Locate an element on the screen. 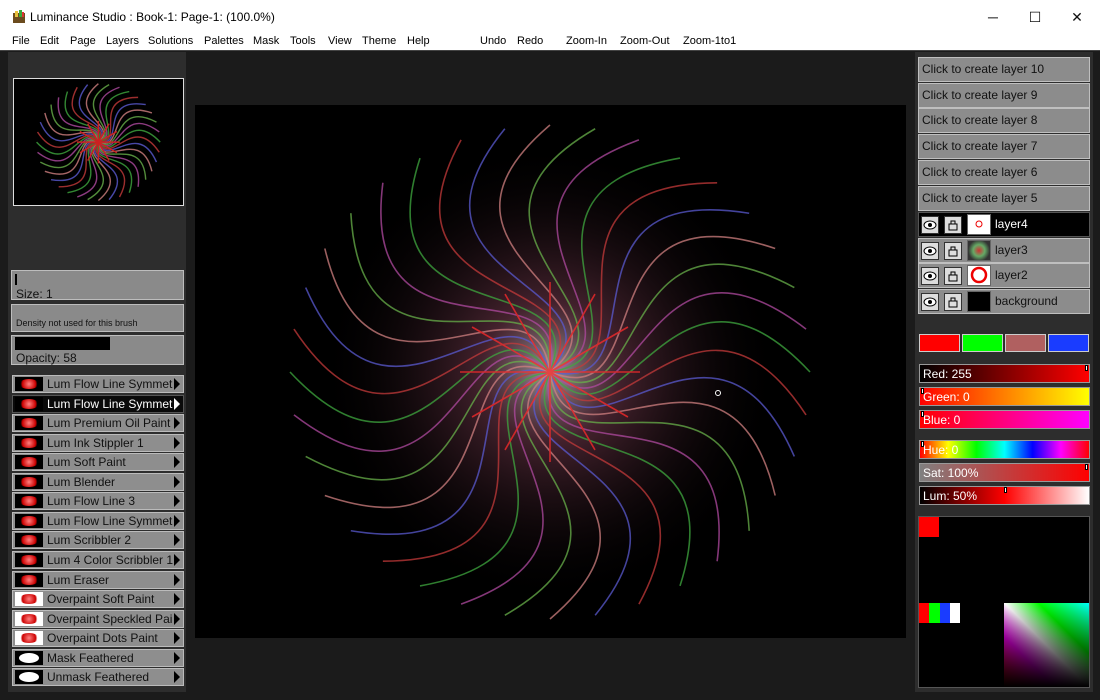  menu-mask: Mask is located at coordinates (266, 41).